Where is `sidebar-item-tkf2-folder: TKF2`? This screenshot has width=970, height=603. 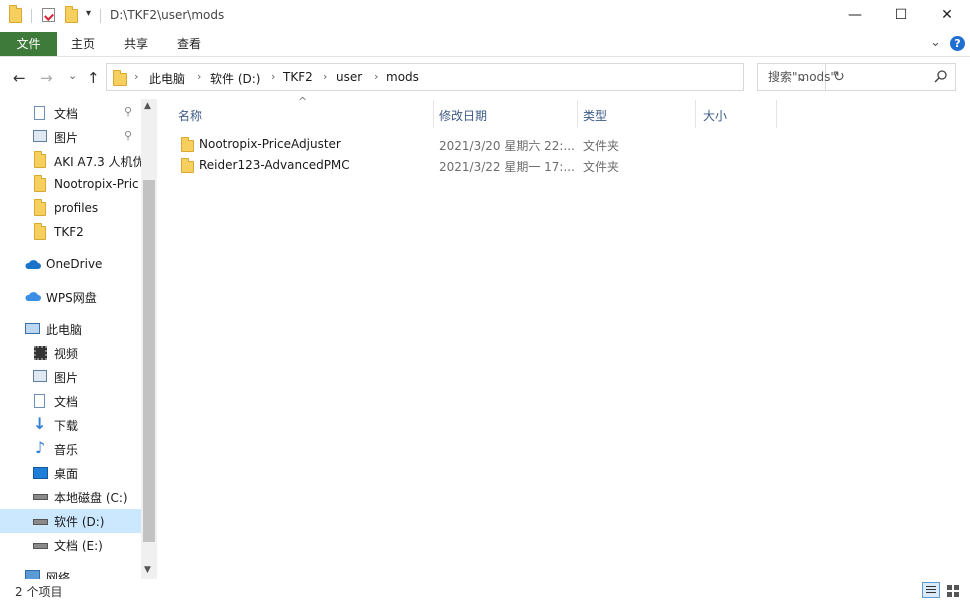 sidebar-item-tkf2-folder: TKF2 is located at coordinates (70, 233).